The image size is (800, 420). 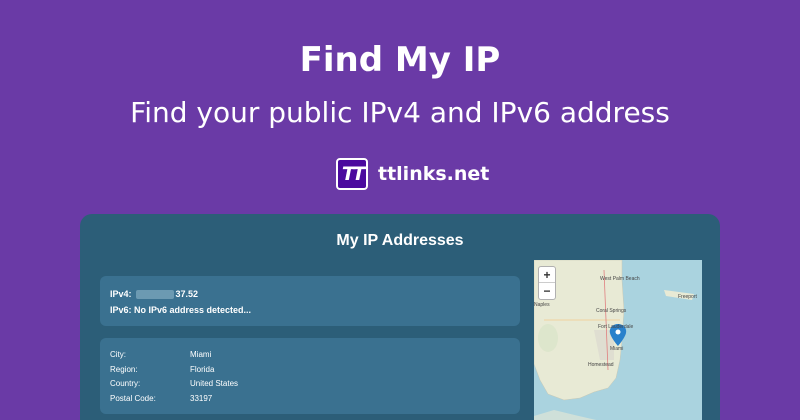 What do you see at coordinates (121, 294) in the screenshot?
I see `ipv4-label: IPv4:` at bounding box center [121, 294].